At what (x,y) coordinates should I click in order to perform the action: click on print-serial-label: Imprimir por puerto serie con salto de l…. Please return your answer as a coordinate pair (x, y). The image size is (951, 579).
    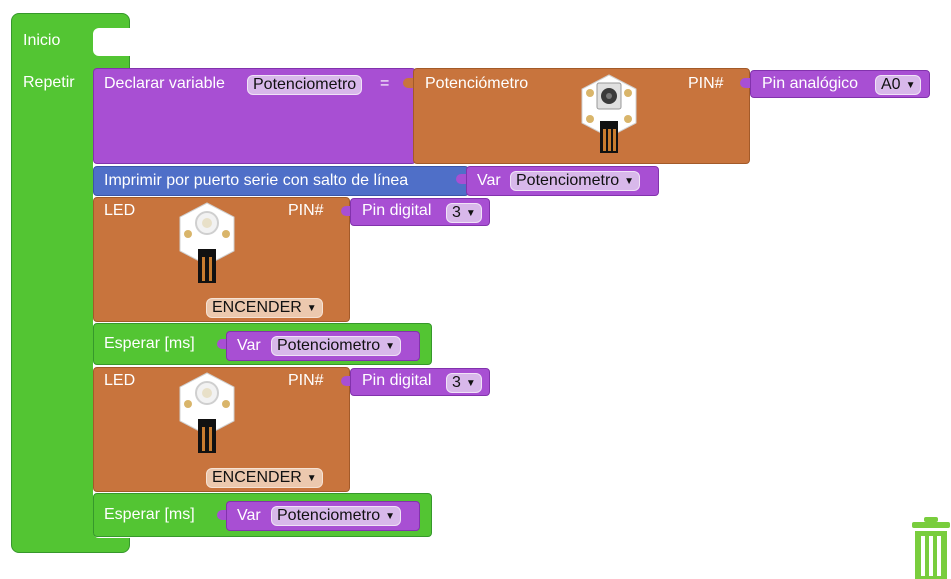
    Looking at the image, I should click on (256, 180).